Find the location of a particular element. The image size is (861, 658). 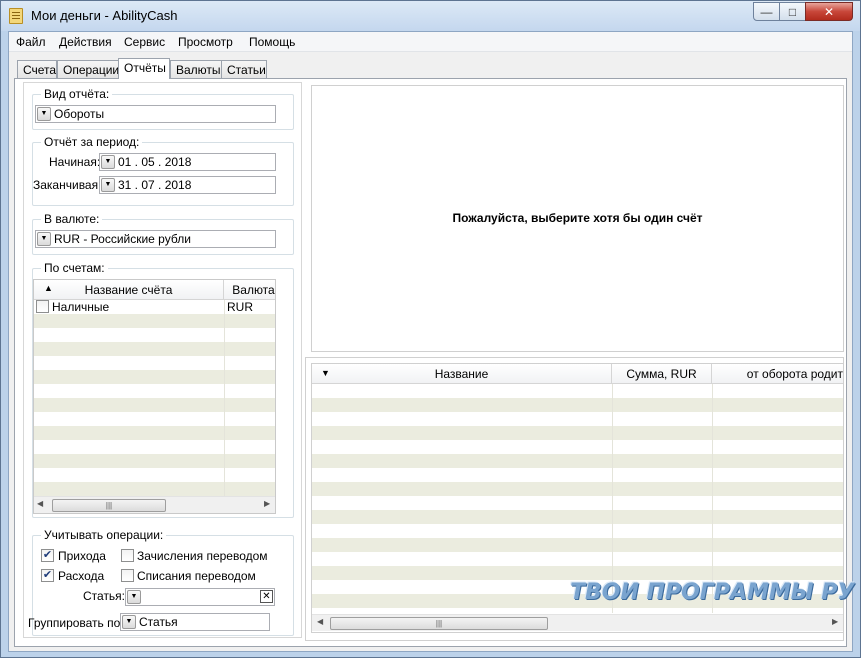

period-end-label: Заканчивая: is located at coordinates (67, 185).